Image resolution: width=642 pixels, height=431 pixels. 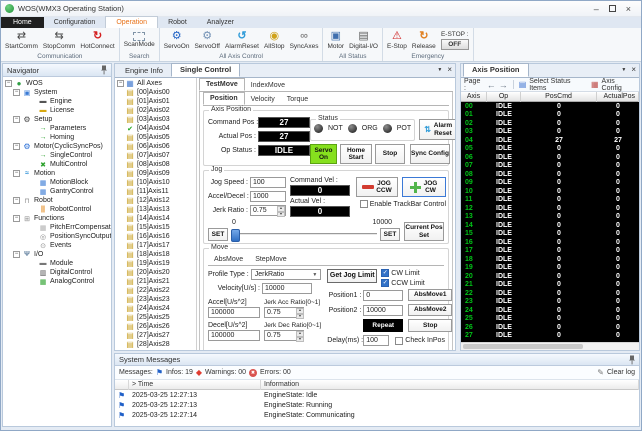 I want to click on col-time: > Time, so click(x=195, y=385).